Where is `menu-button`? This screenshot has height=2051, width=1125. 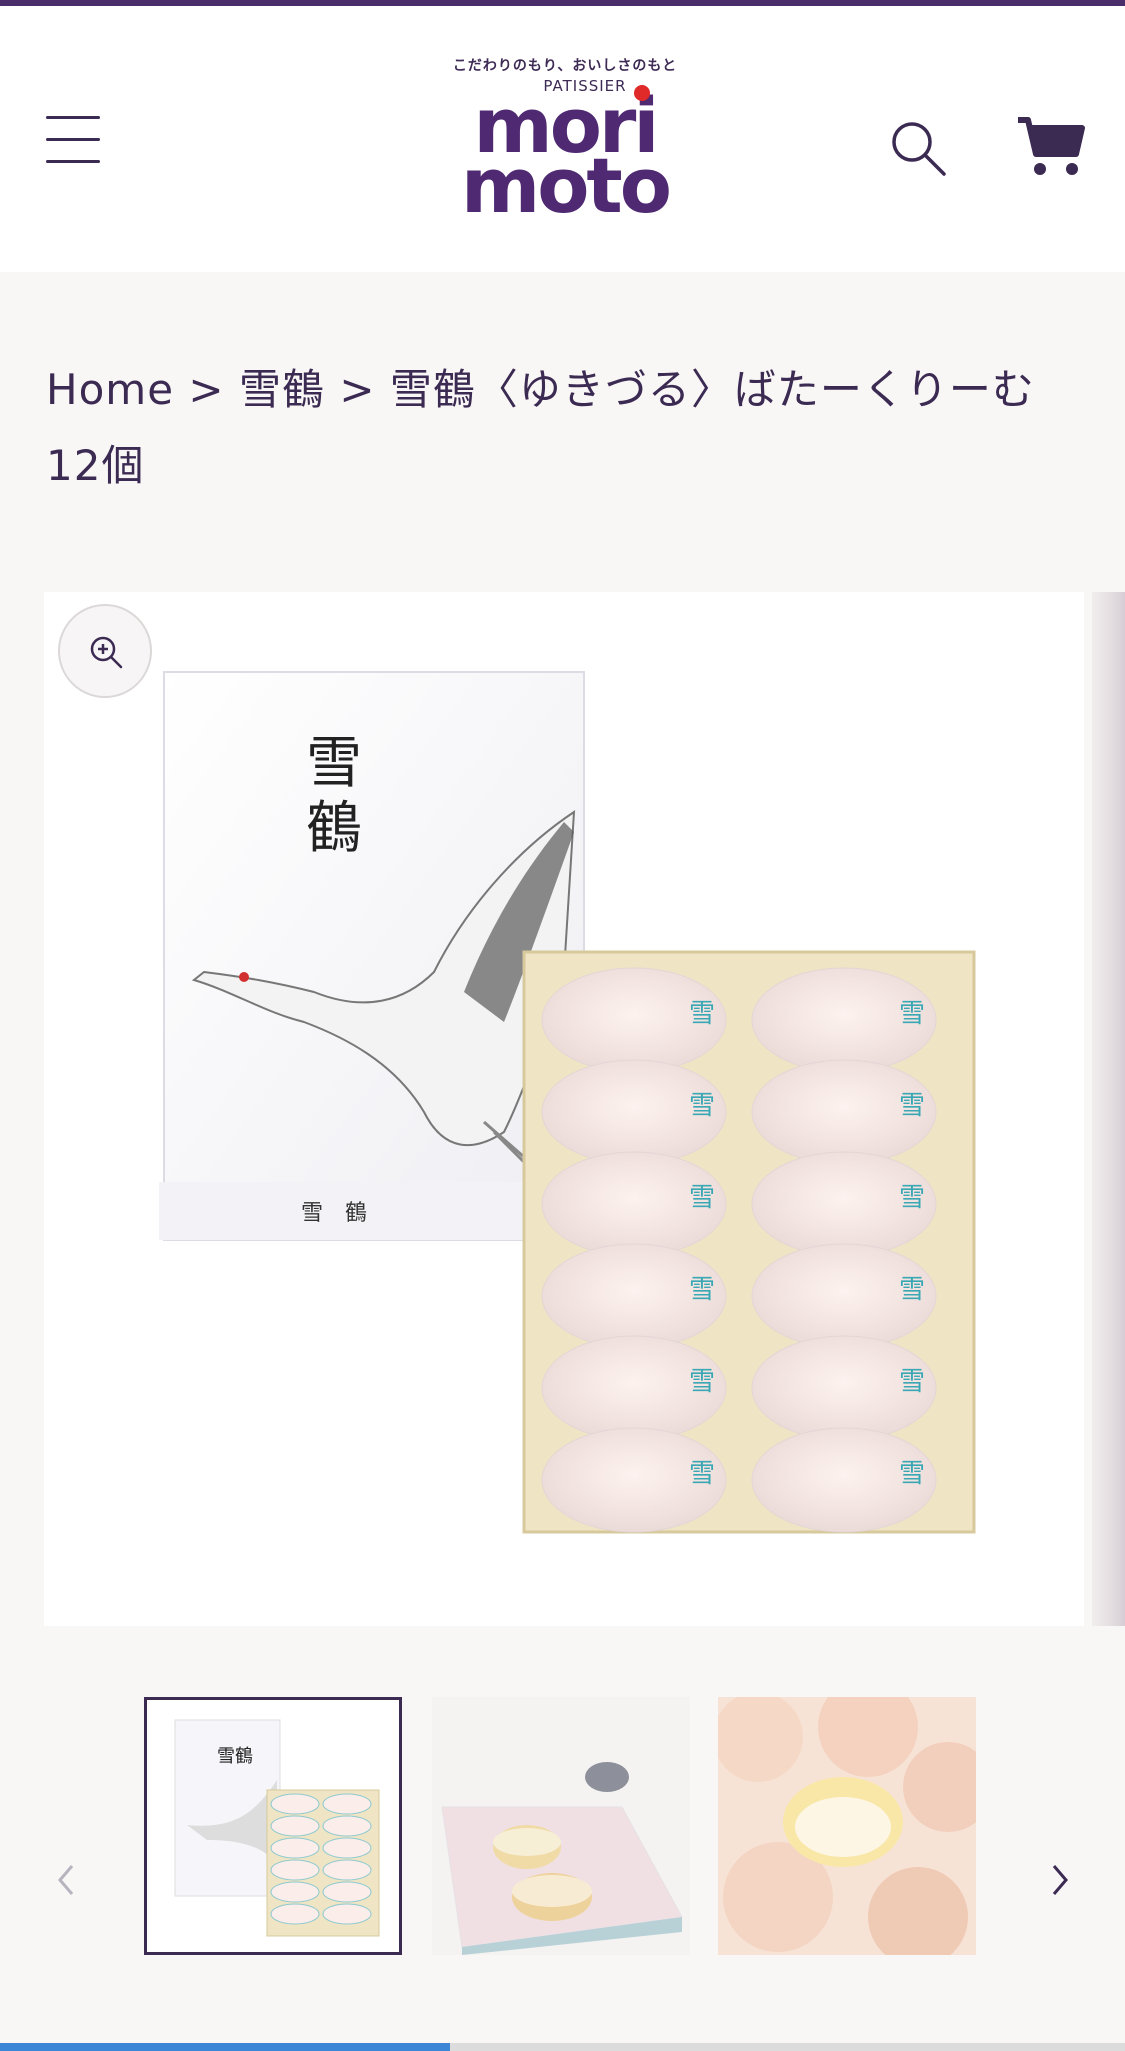 menu-button is located at coordinates (74, 140).